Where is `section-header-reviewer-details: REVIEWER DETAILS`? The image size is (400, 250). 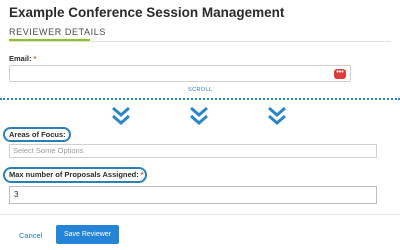 section-header-reviewer-details: REVIEWER DETAILS is located at coordinates (57, 32).